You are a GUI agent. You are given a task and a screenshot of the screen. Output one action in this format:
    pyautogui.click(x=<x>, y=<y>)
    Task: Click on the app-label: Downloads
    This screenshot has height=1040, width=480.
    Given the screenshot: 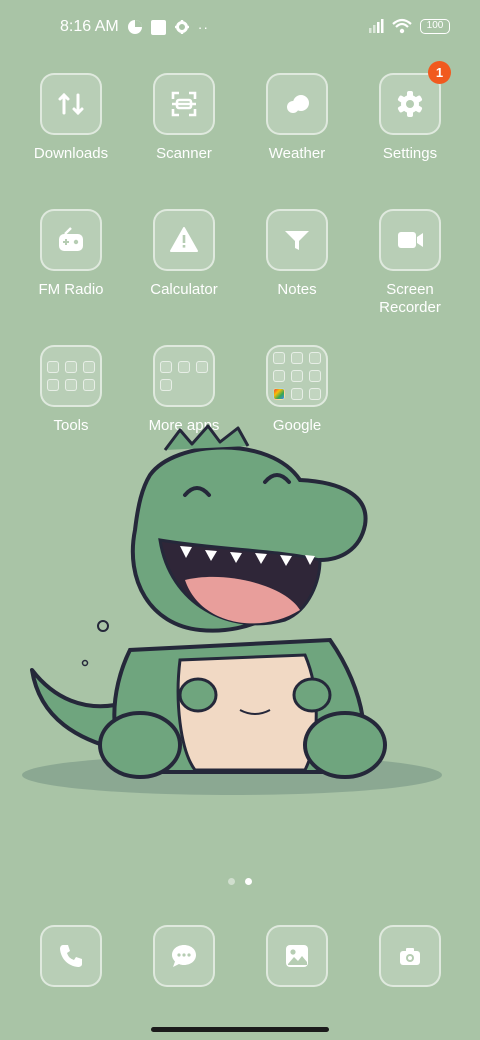 What is the action you would take?
    pyautogui.click(x=71, y=153)
    